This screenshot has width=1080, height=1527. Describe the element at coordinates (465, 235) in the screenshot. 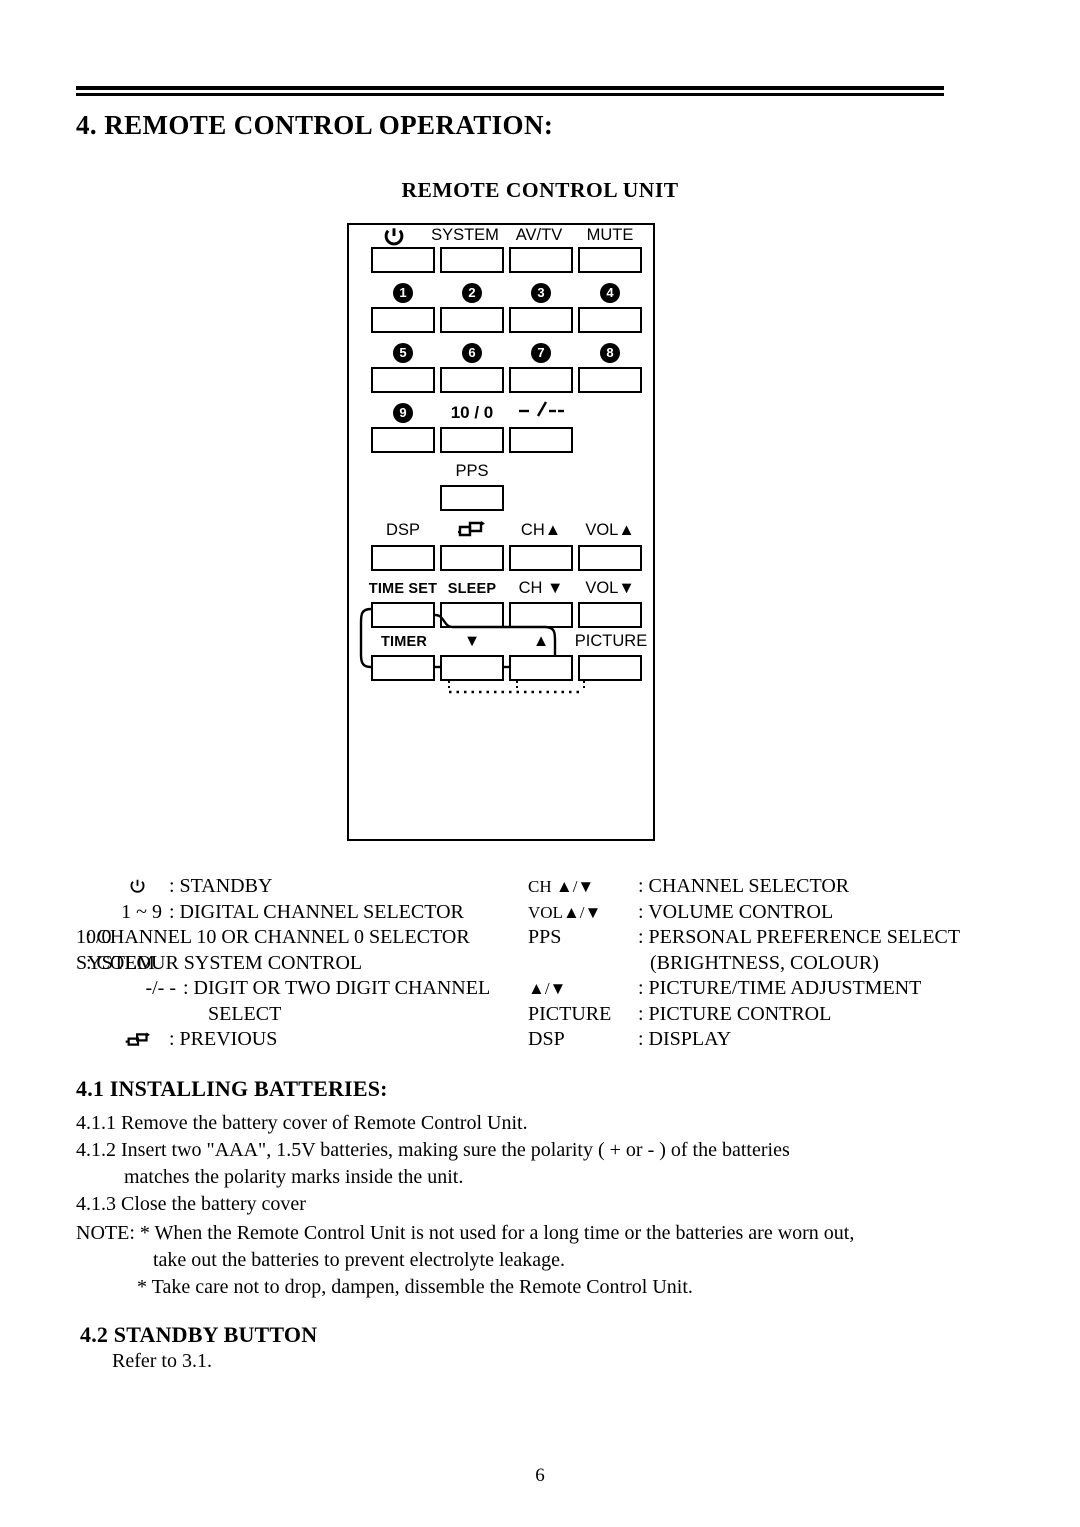

I see `button-label-system: SYSTEM` at that location.